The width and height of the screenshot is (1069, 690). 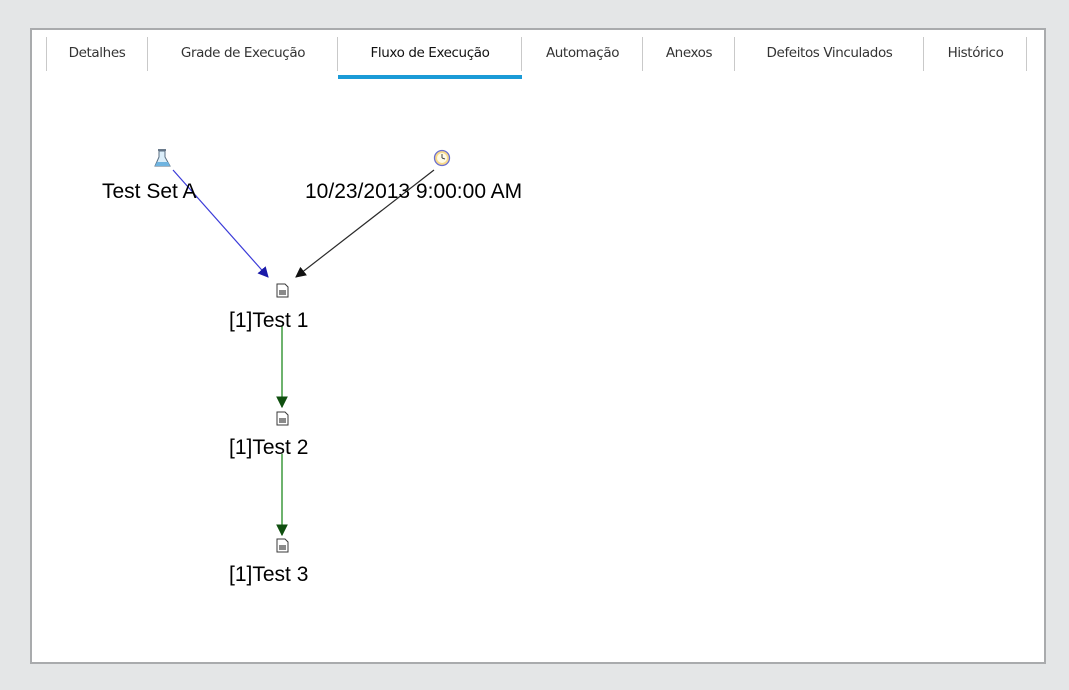 What do you see at coordinates (282, 290) in the screenshot?
I see `test-1-document-icon` at bounding box center [282, 290].